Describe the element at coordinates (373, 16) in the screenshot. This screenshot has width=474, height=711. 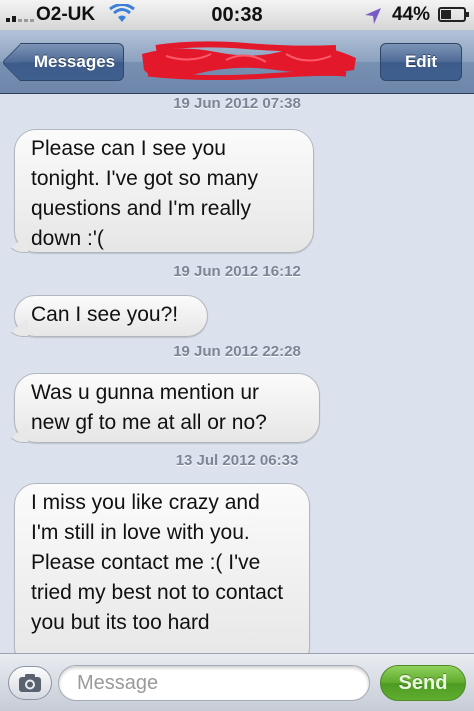
I see `location-arrow-icon` at that location.